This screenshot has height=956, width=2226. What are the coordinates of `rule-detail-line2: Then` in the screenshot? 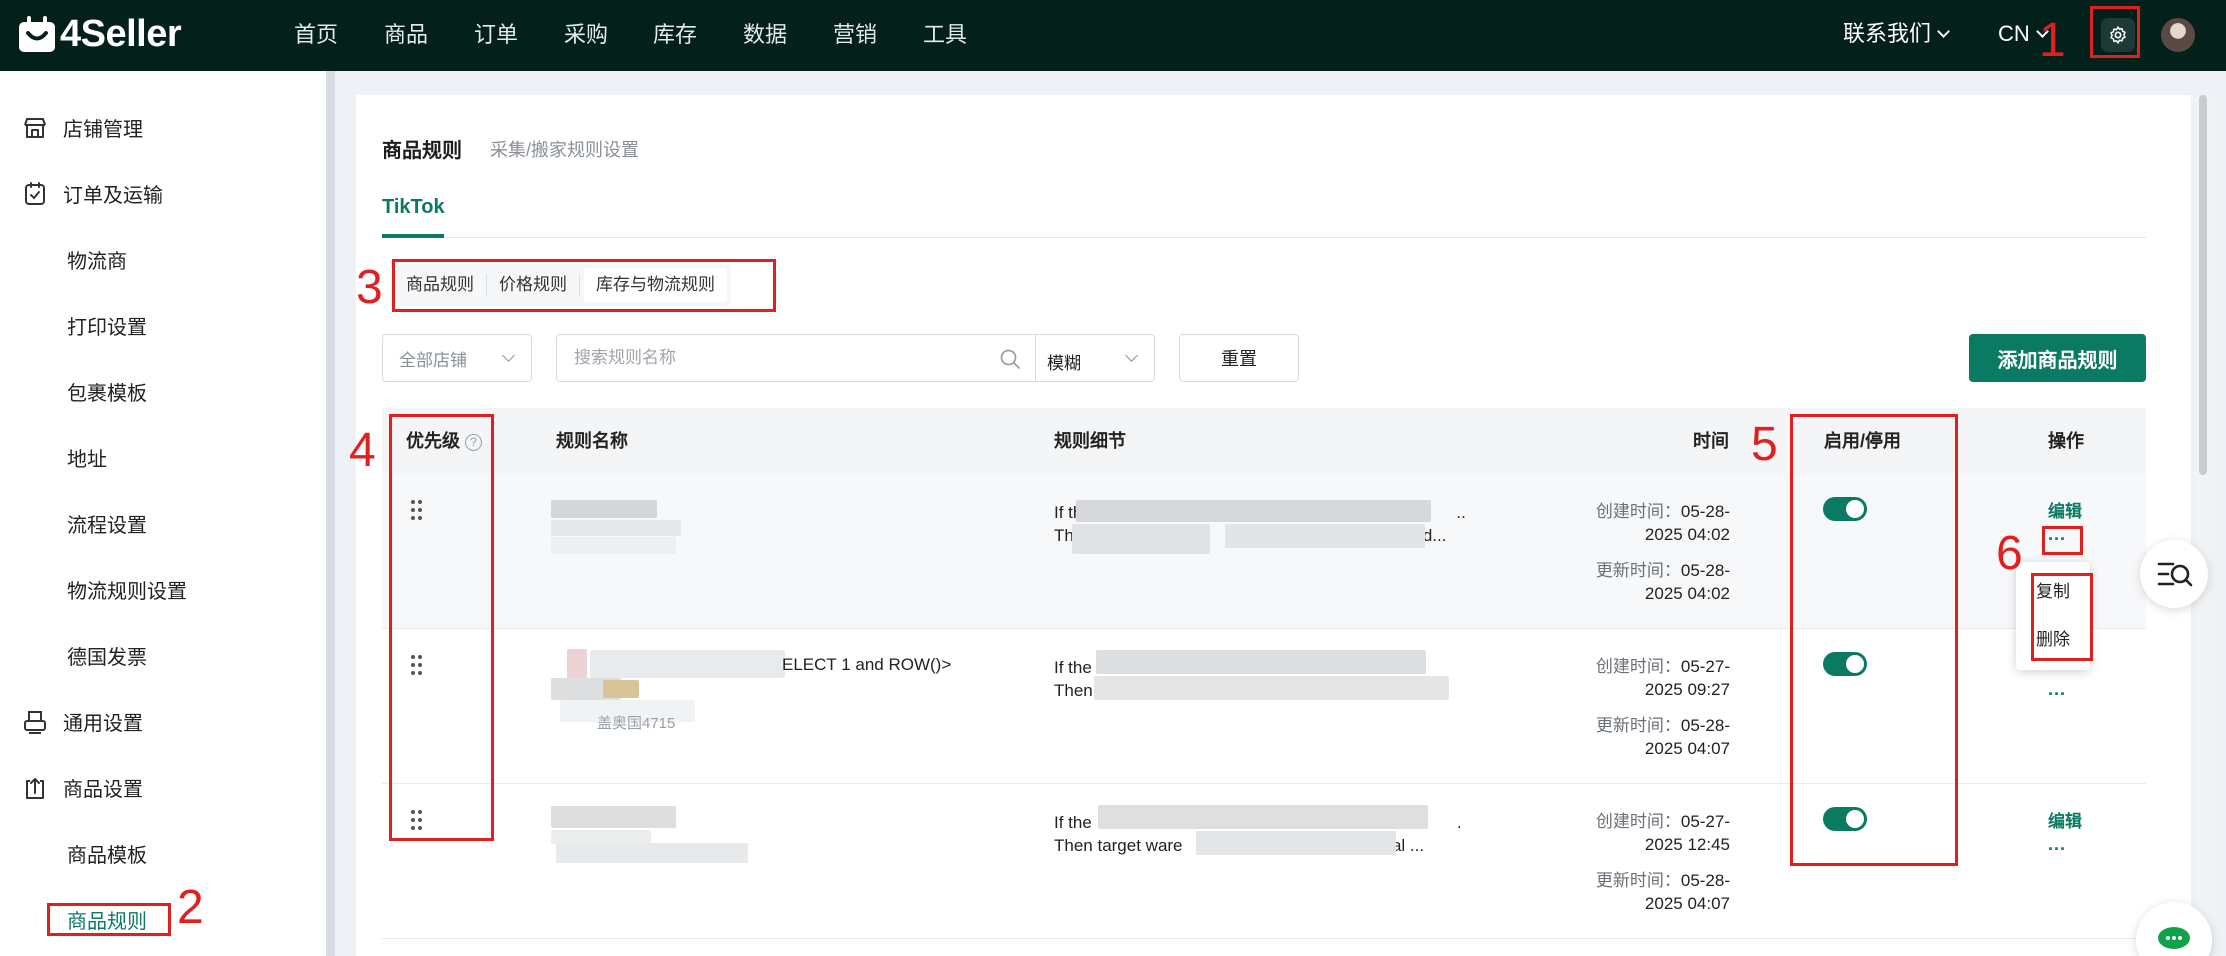 It's located at (1073, 690).